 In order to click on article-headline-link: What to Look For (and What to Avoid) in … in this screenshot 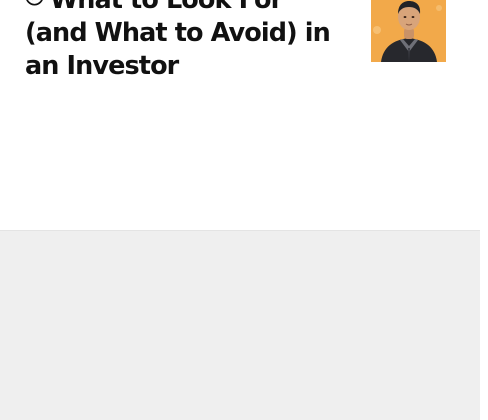, I will do `click(185, 41)`.